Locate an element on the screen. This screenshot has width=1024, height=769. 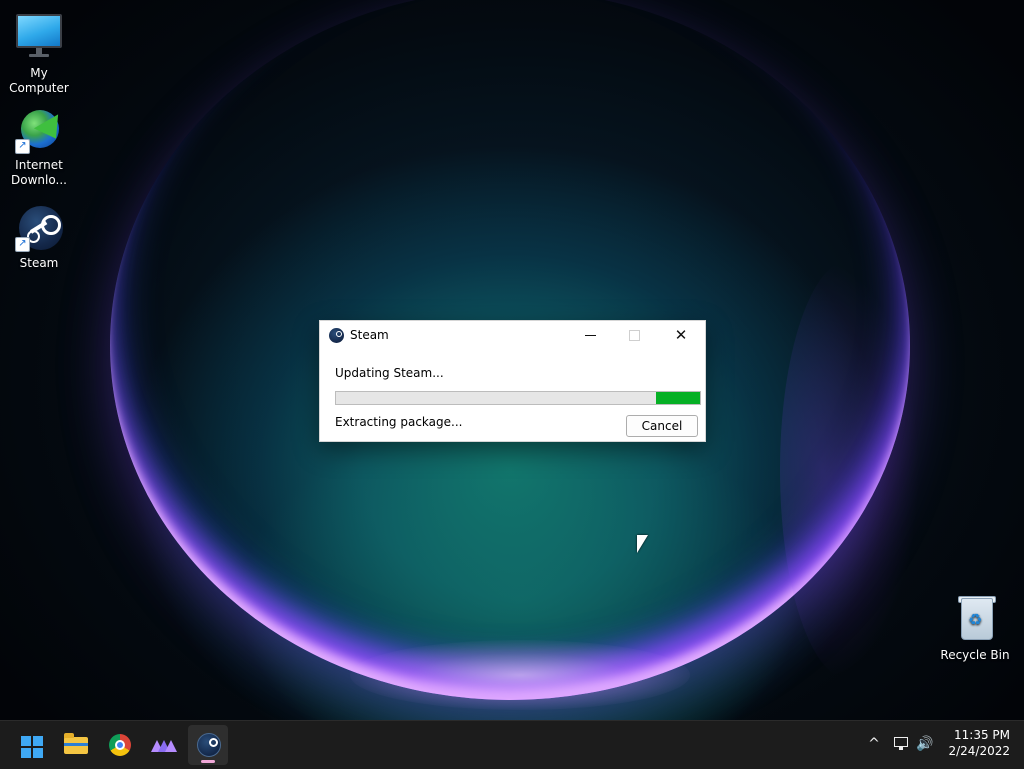
desktop-icon-label: Steam is located at coordinates (39, 263).